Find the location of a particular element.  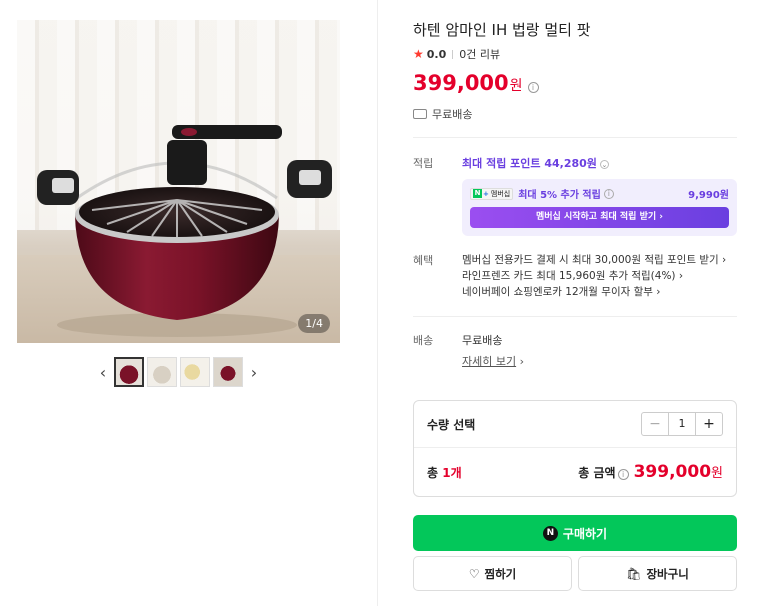

chevron-right-icon: › is located at coordinates (522, 361).